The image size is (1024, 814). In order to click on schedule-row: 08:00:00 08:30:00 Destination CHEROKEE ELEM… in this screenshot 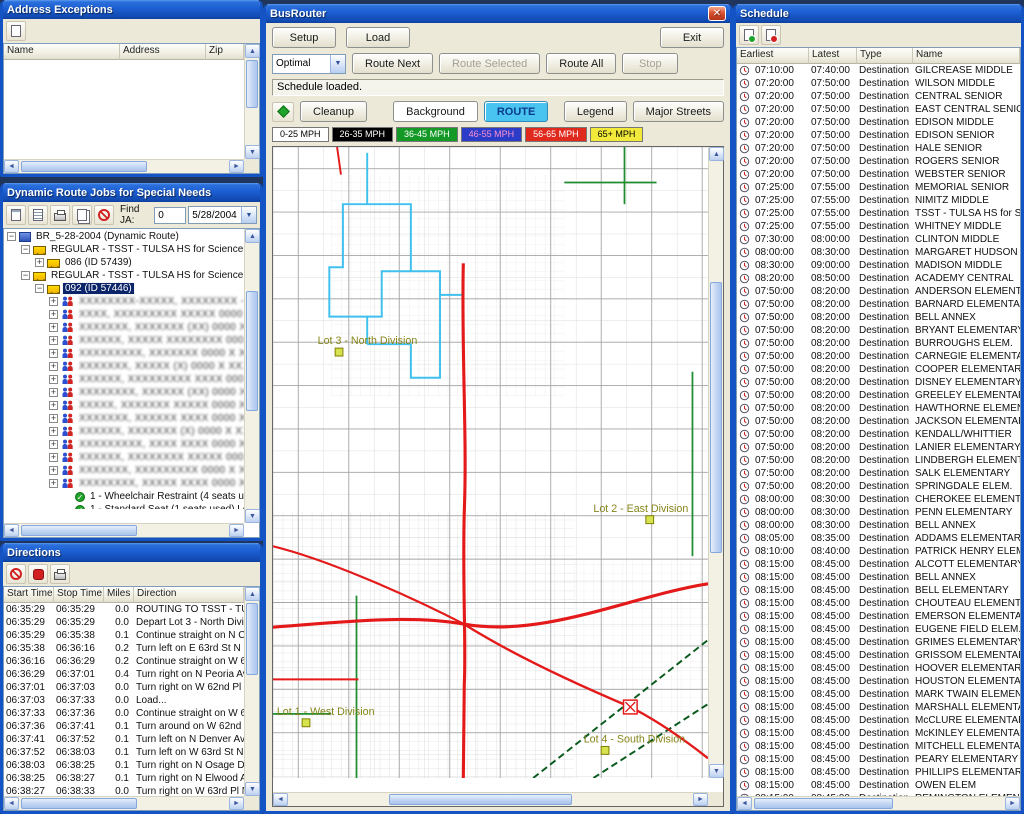, I will do `click(878, 499)`.